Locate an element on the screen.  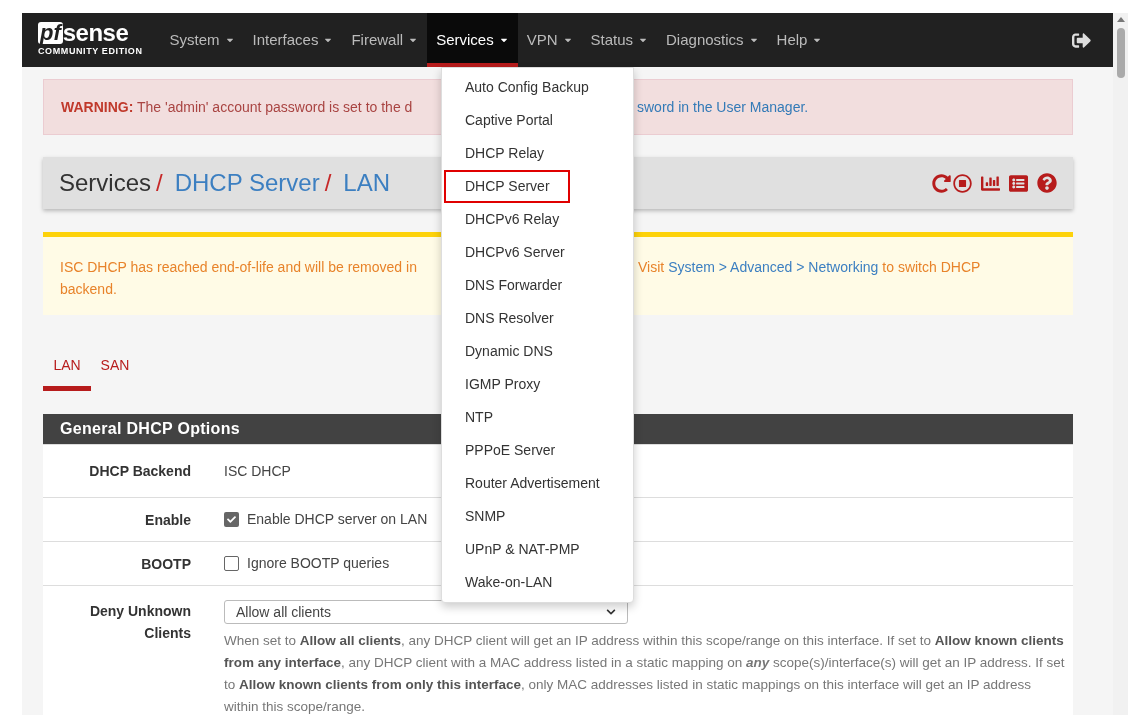
menu-item: DHCPv6 Relay is located at coordinates (512, 219).